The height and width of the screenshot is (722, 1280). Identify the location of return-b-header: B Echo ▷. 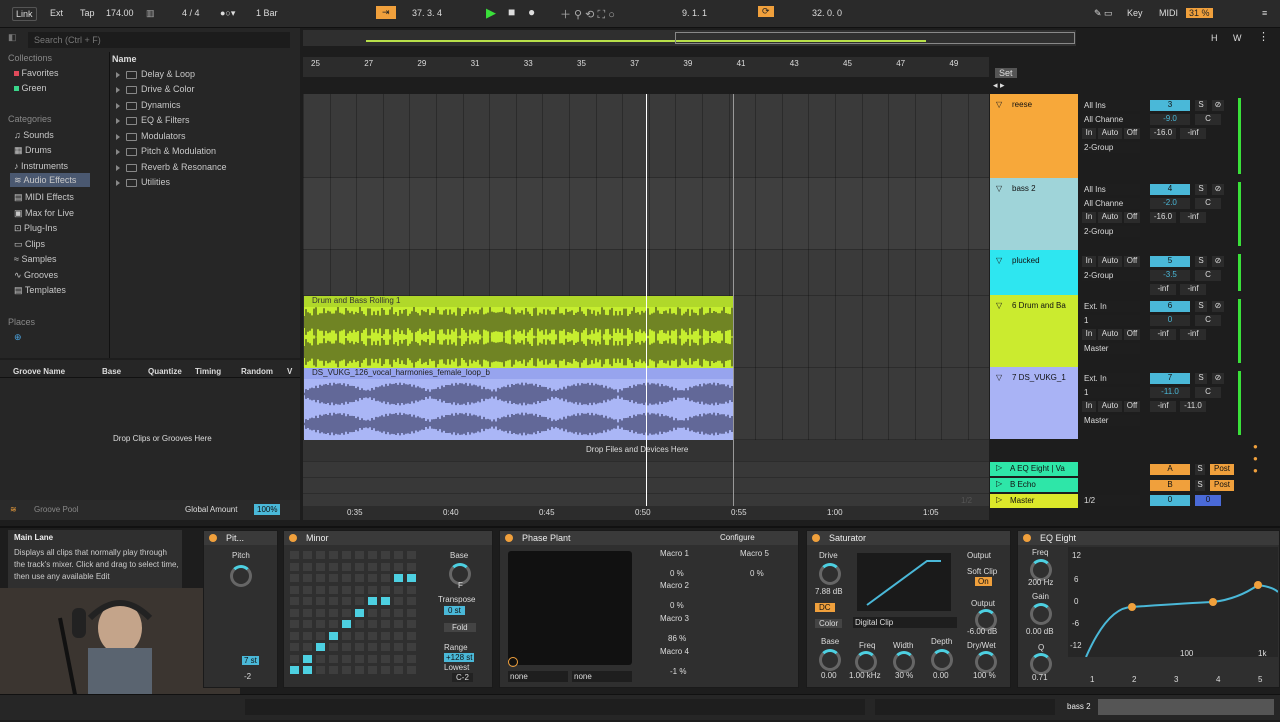
(1034, 485).